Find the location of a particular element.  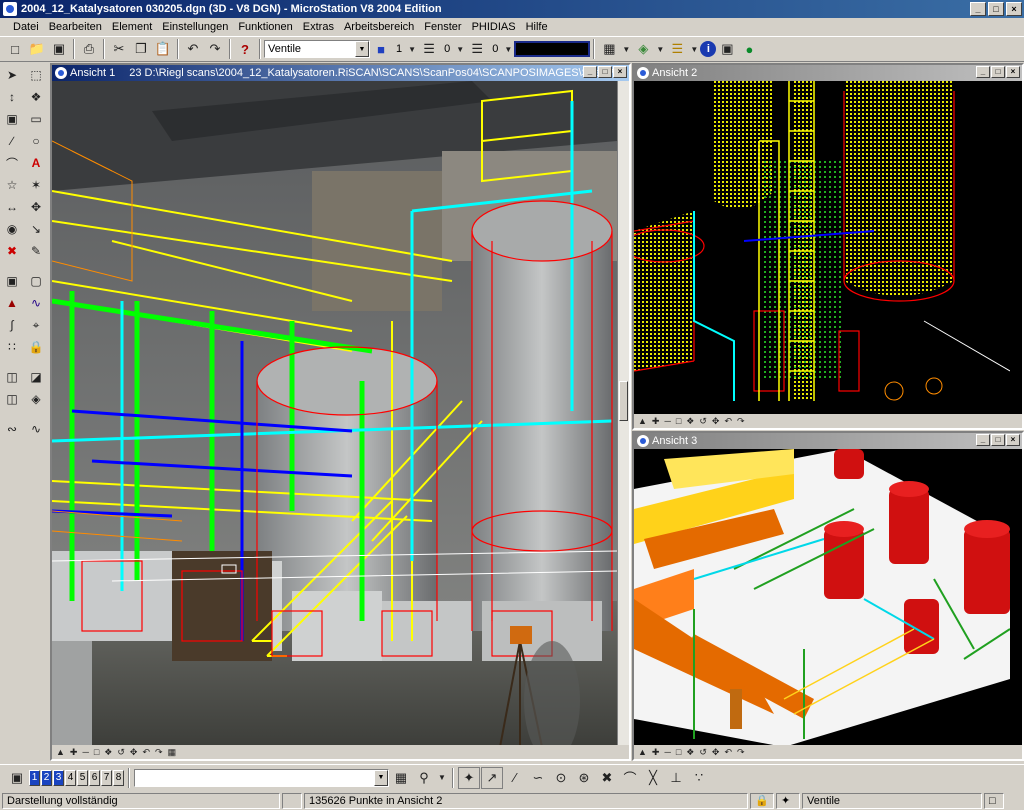

view-toggle-8: 8 is located at coordinates (118, 777).